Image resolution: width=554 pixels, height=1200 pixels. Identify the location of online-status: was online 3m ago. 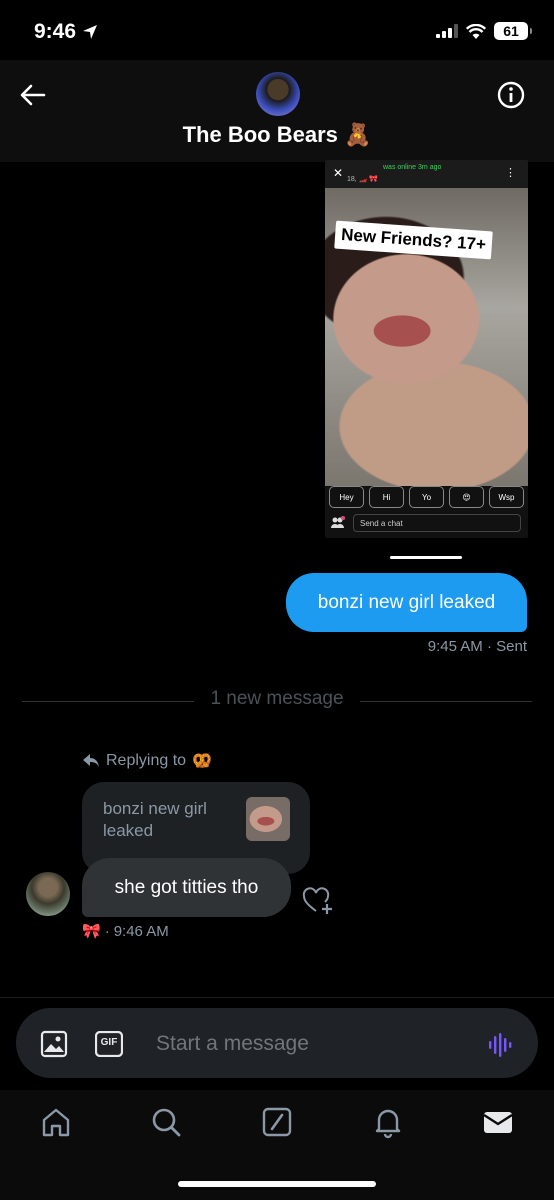
(412, 167).